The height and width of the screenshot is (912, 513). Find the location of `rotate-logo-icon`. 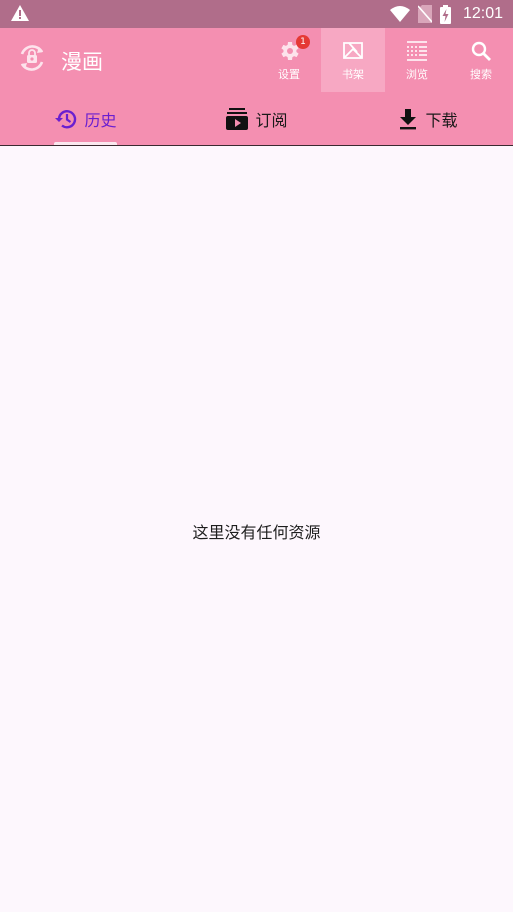

rotate-logo-icon is located at coordinates (32, 58).